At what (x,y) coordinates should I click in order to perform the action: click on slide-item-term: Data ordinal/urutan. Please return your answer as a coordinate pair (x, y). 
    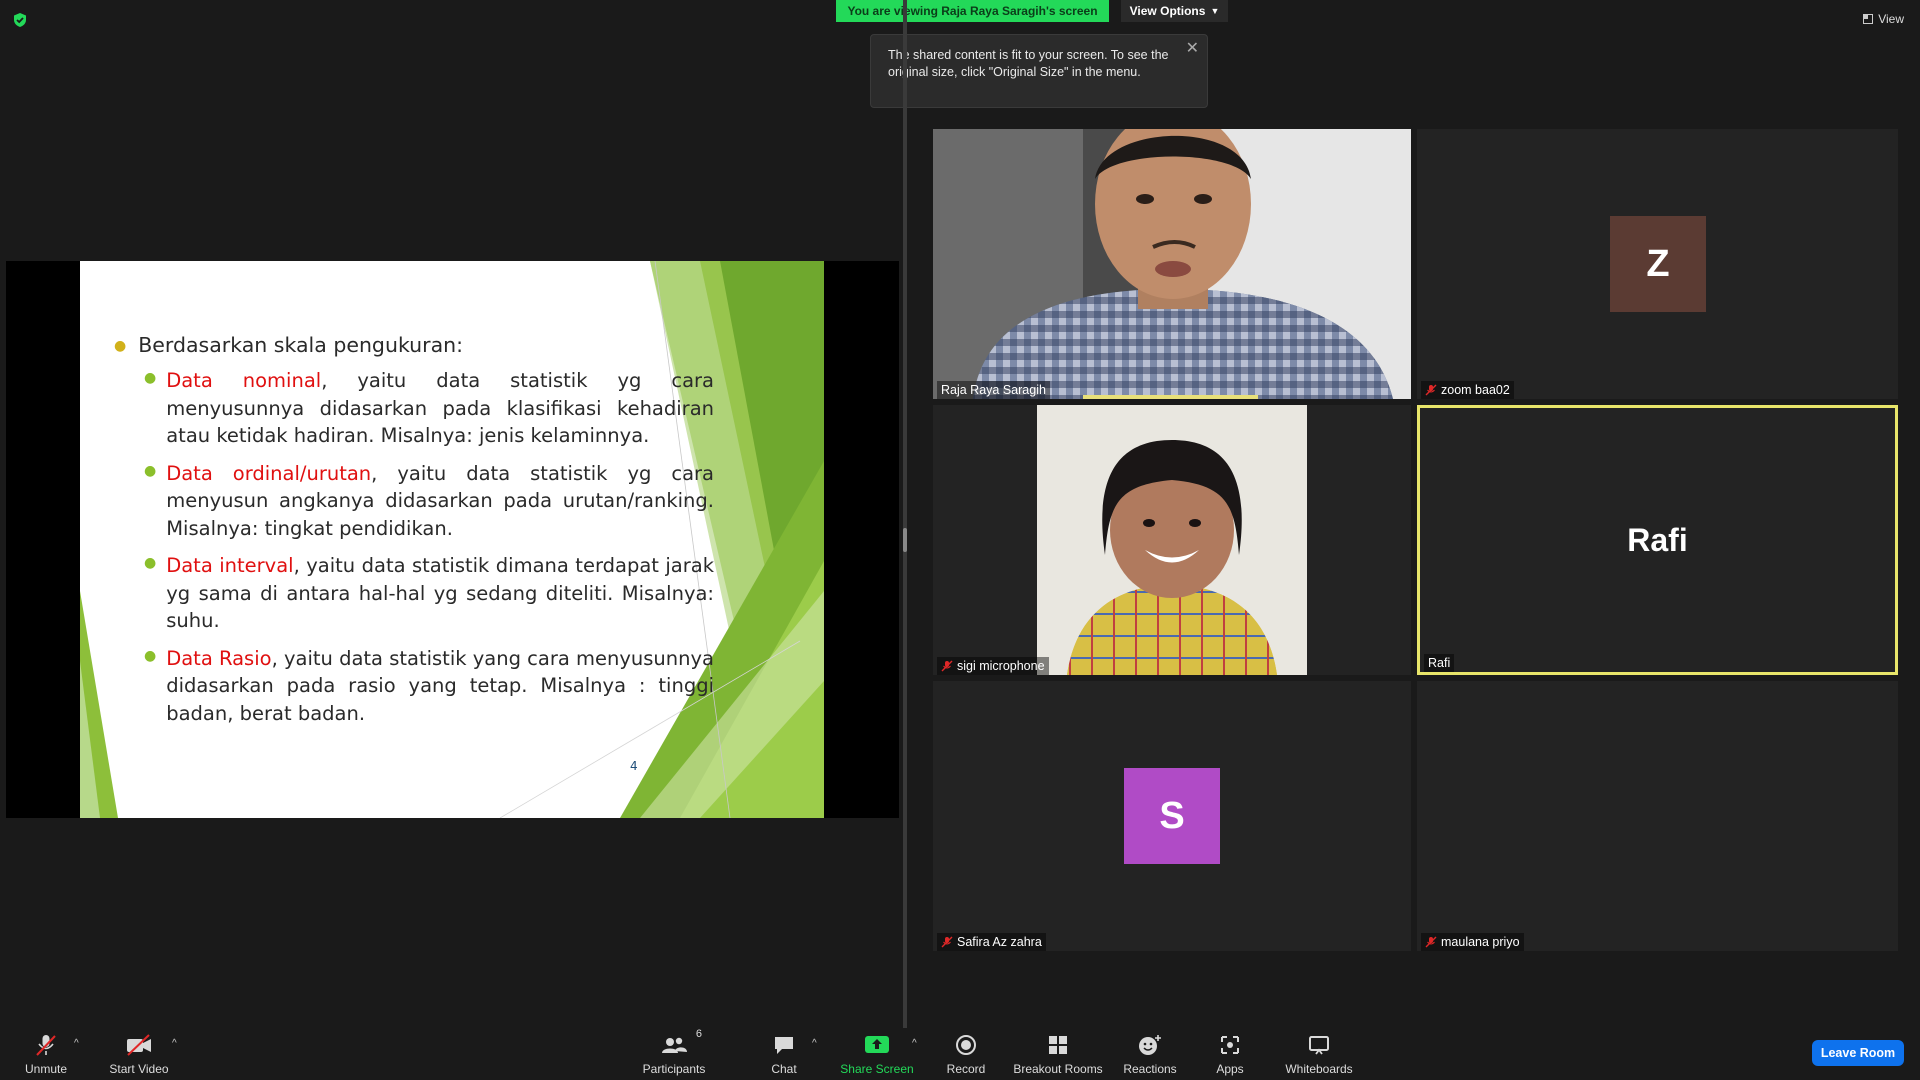
    Looking at the image, I should click on (269, 473).